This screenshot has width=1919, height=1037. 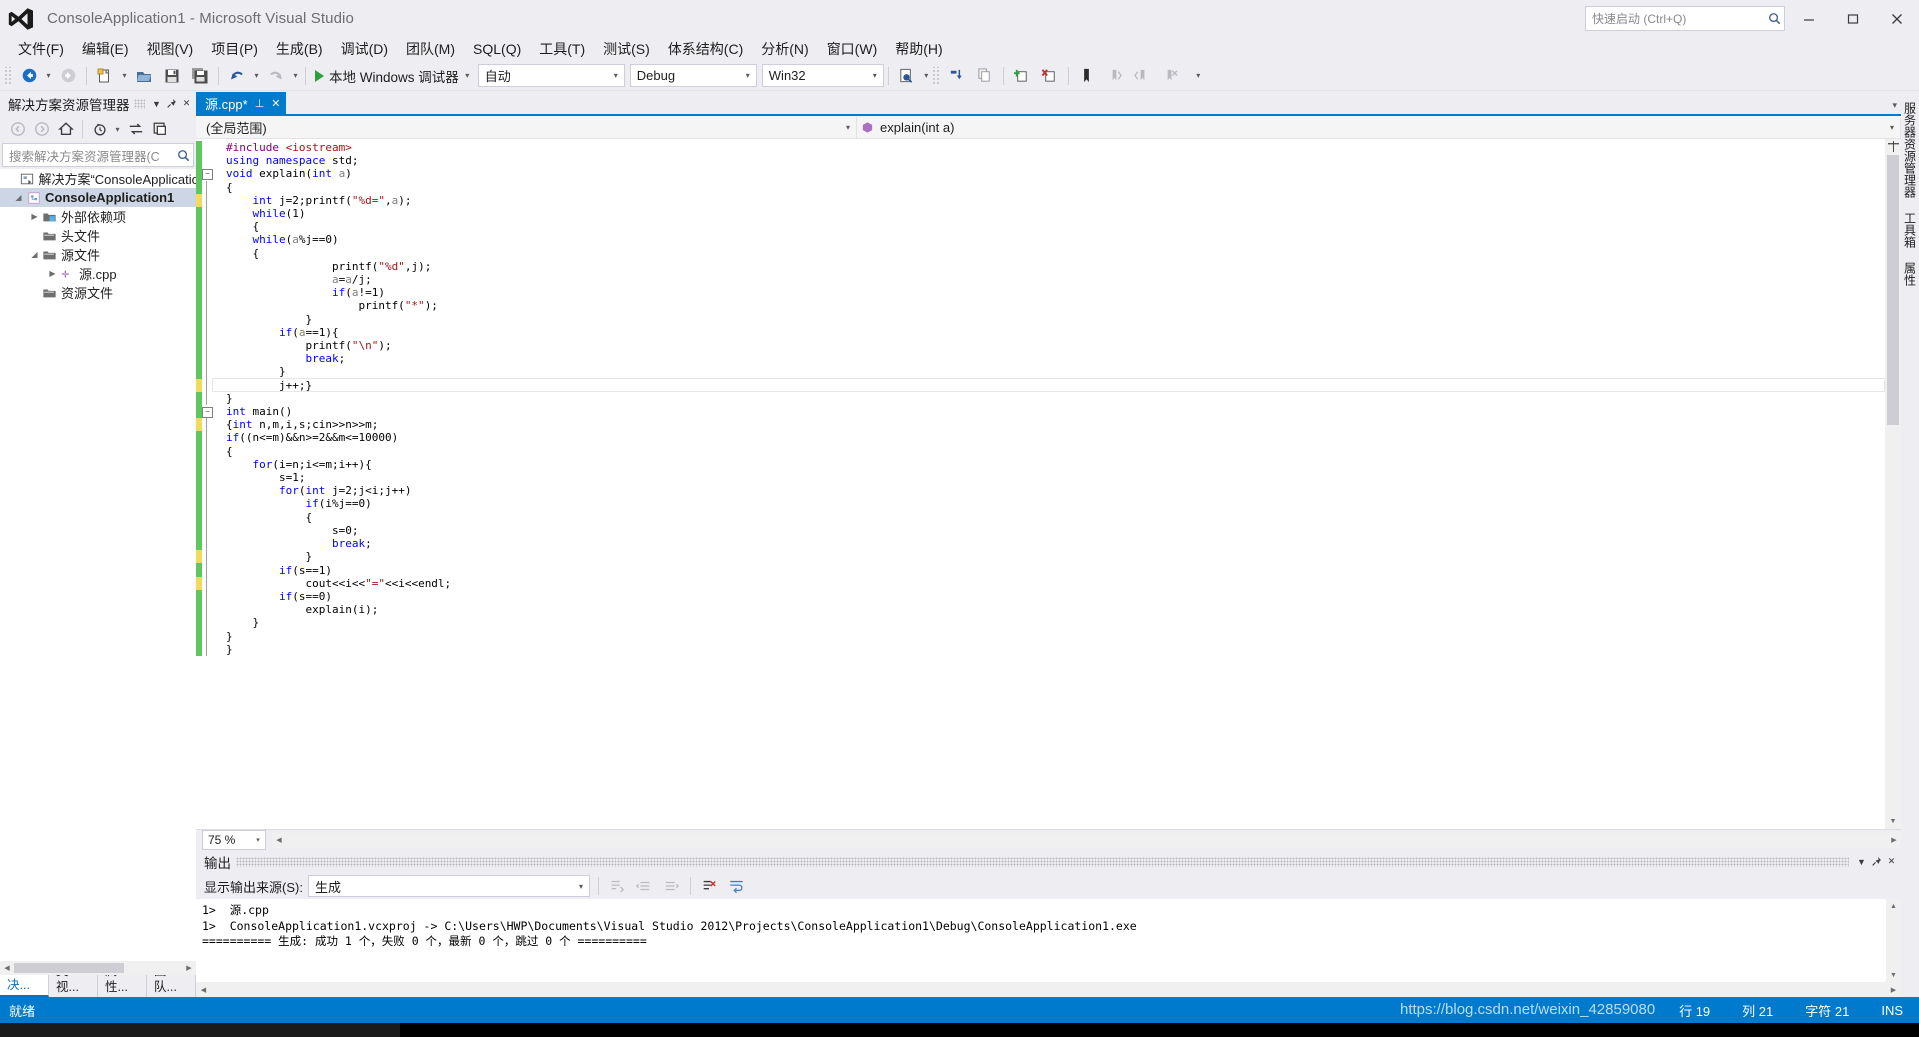 What do you see at coordinates (1022, 76) in the screenshot?
I see `add-item-icon` at bounding box center [1022, 76].